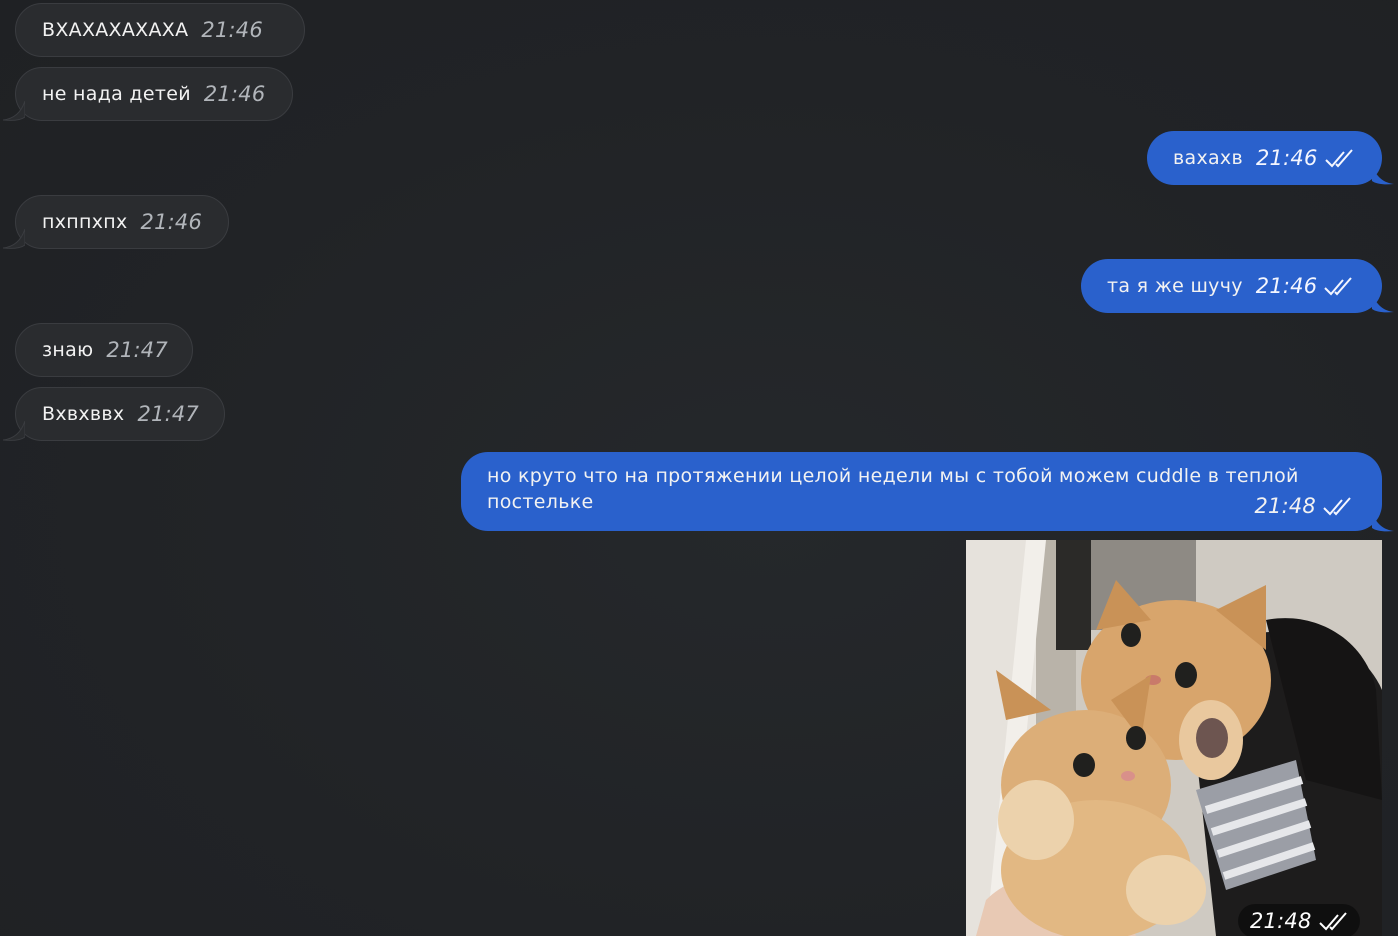 This screenshot has width=1398, height=936. I want to click on message-footer: 21:48, so click(1303, 506).